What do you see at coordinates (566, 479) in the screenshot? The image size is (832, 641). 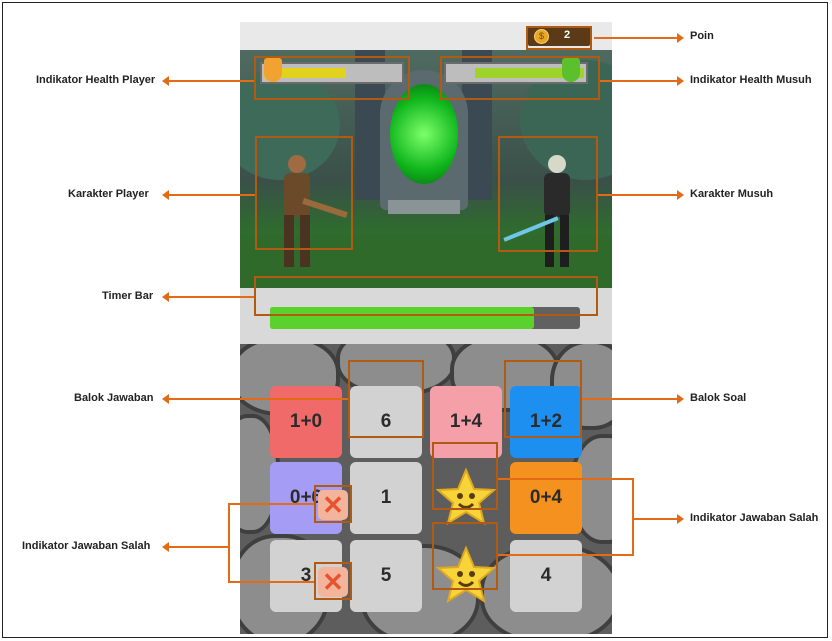 I see `bracket-right-top` at bounding box center [566, 479].